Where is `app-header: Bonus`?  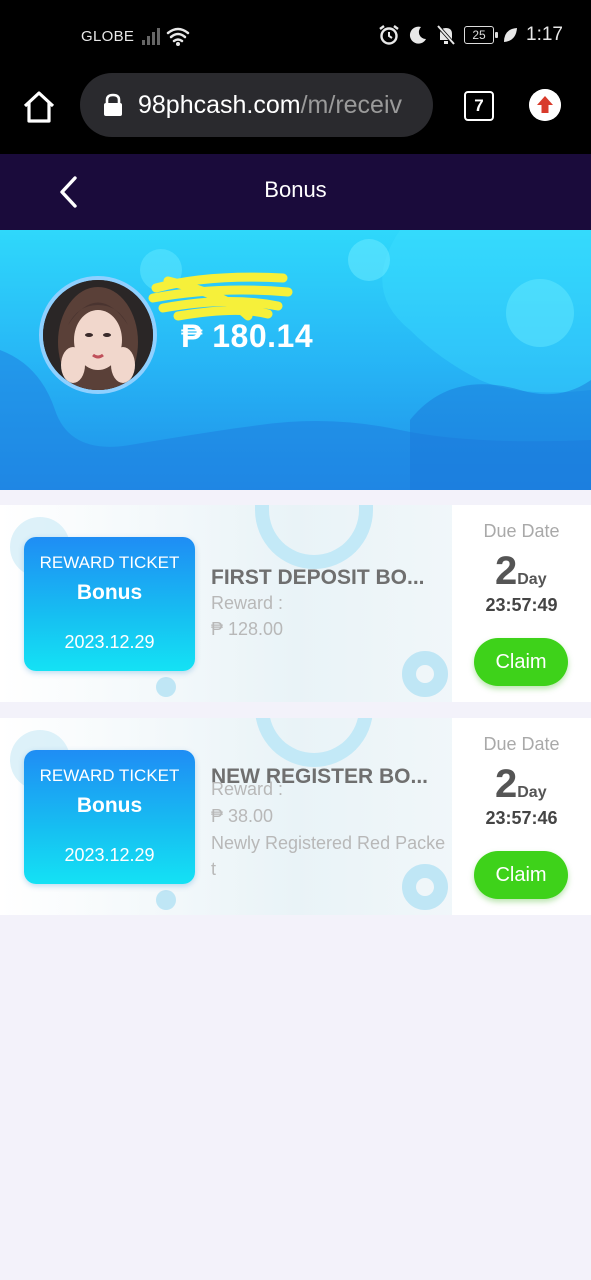
app-header: Bonus is located at coordinates (295, 192).